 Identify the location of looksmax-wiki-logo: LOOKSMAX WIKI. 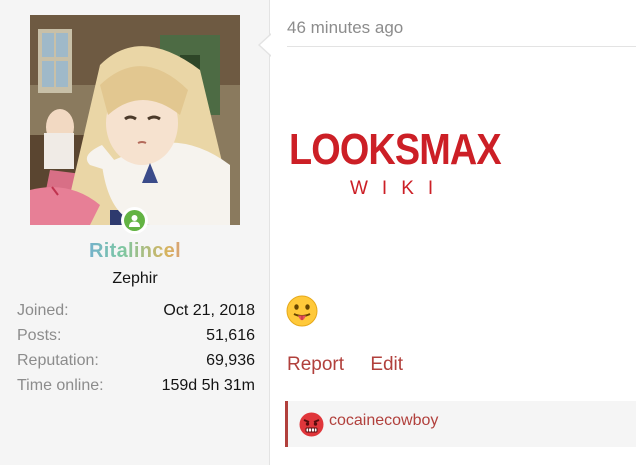
(404, 164).